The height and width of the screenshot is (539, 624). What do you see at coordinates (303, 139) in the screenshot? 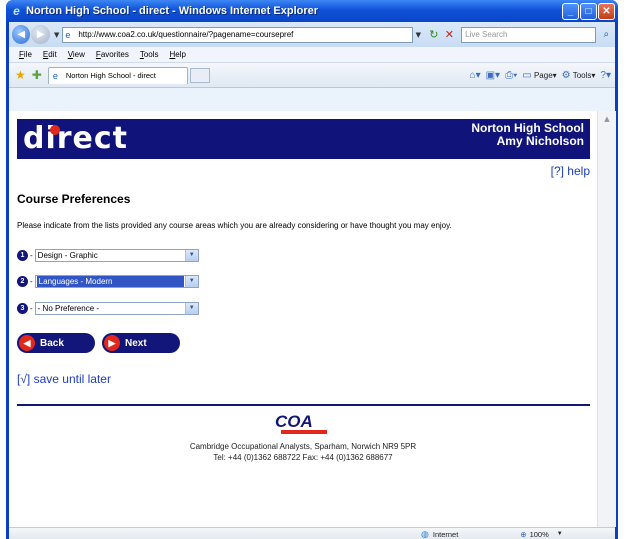
I see `banner: direct Norton High School Amy Nicholson` at bounding box center [303, 139].